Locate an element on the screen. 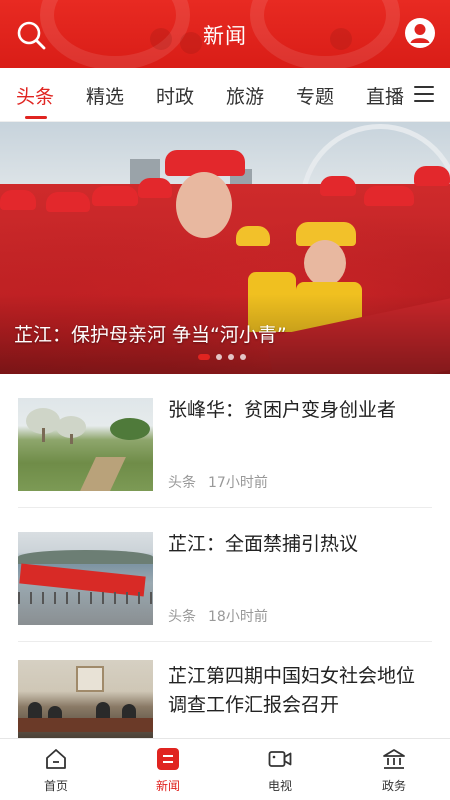 This screenshot has width=450, height=800. news-meta: 头条 17小时前 is located at coordinates (218, 482).